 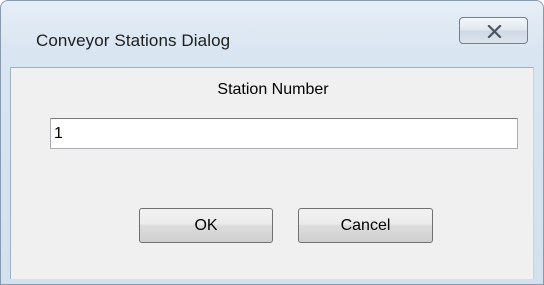 What do you see at coordinates (273, 89) in the screenshot?
I see `station-number-label: Station Number` at bounding box center [273, 89].